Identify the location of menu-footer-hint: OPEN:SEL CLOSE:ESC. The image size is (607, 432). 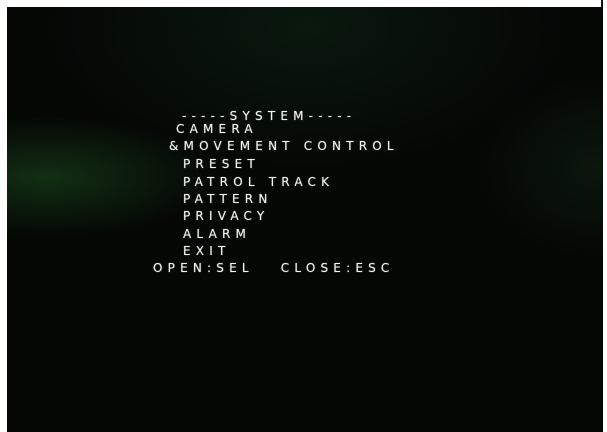
(274, 268).